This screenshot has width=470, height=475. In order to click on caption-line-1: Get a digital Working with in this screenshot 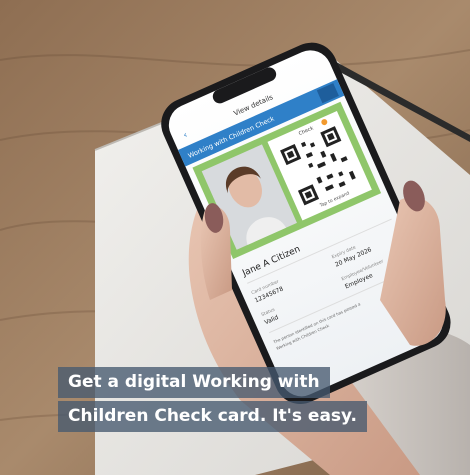, I will do `click(194, 382)`.